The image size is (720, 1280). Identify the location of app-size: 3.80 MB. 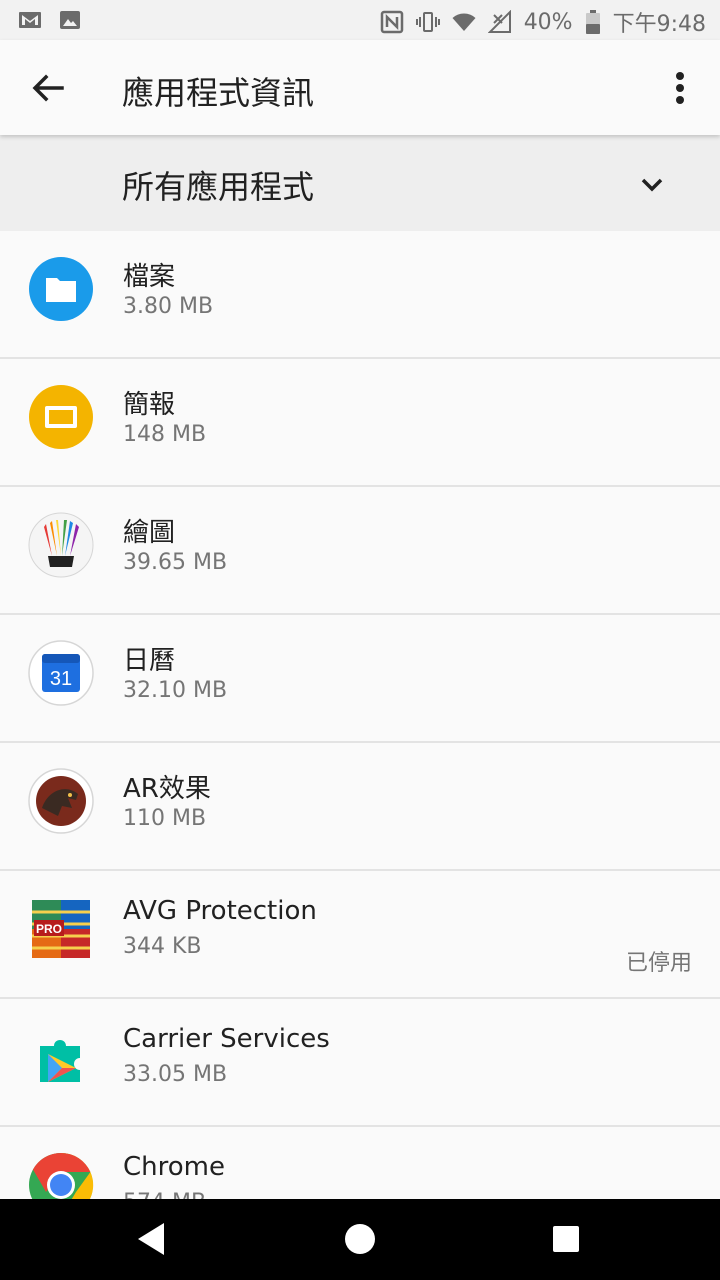
(168, 306).